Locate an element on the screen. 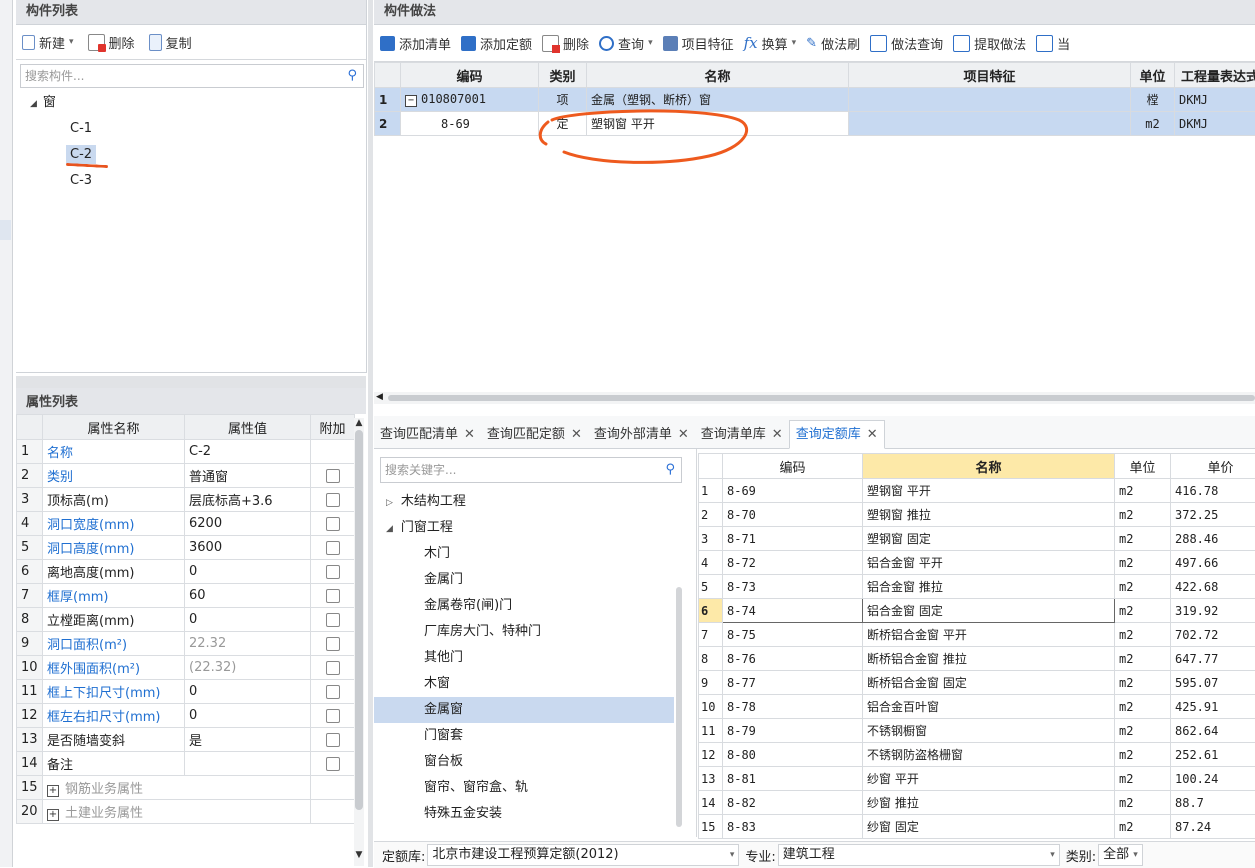 The width and height of the screenshot is (1255, 868). tree-item-c3: C-3 is located at coordinates (198, 181).